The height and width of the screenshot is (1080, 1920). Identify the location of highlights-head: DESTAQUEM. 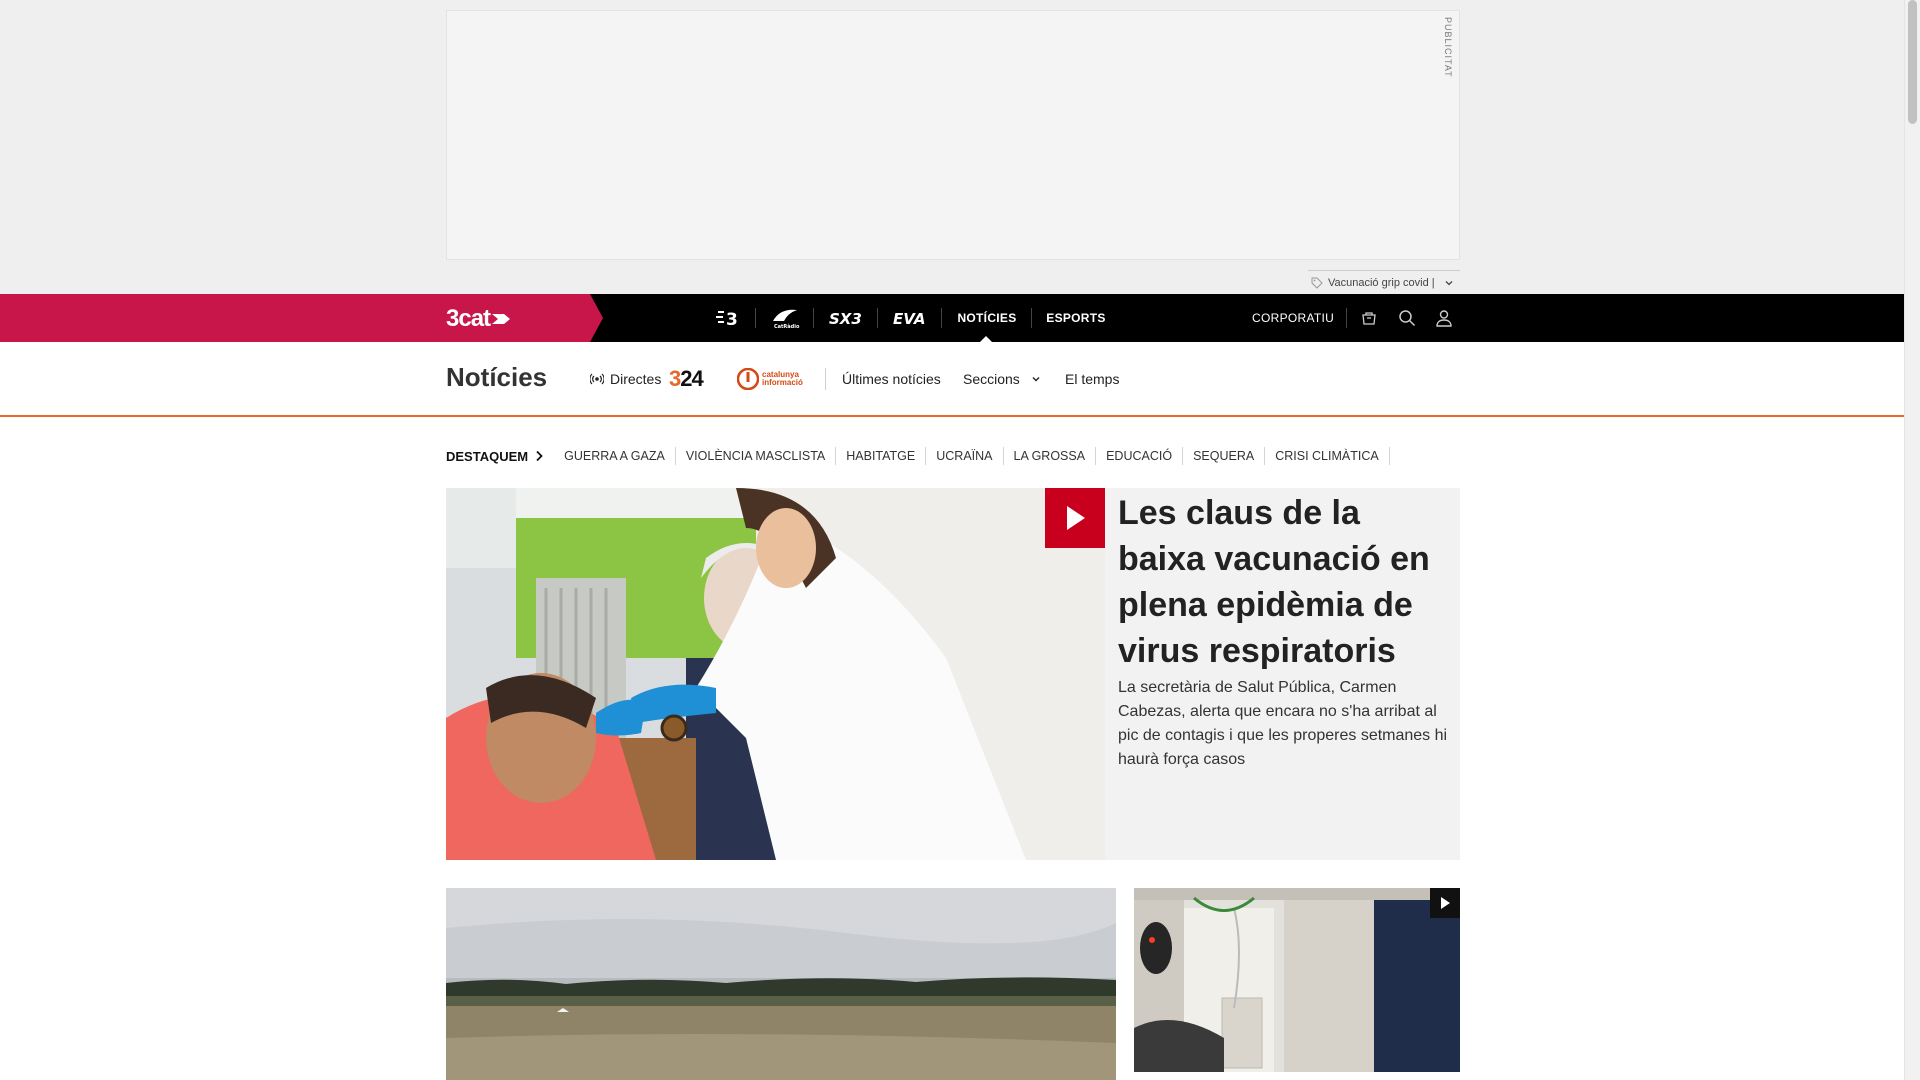
(495, 456).